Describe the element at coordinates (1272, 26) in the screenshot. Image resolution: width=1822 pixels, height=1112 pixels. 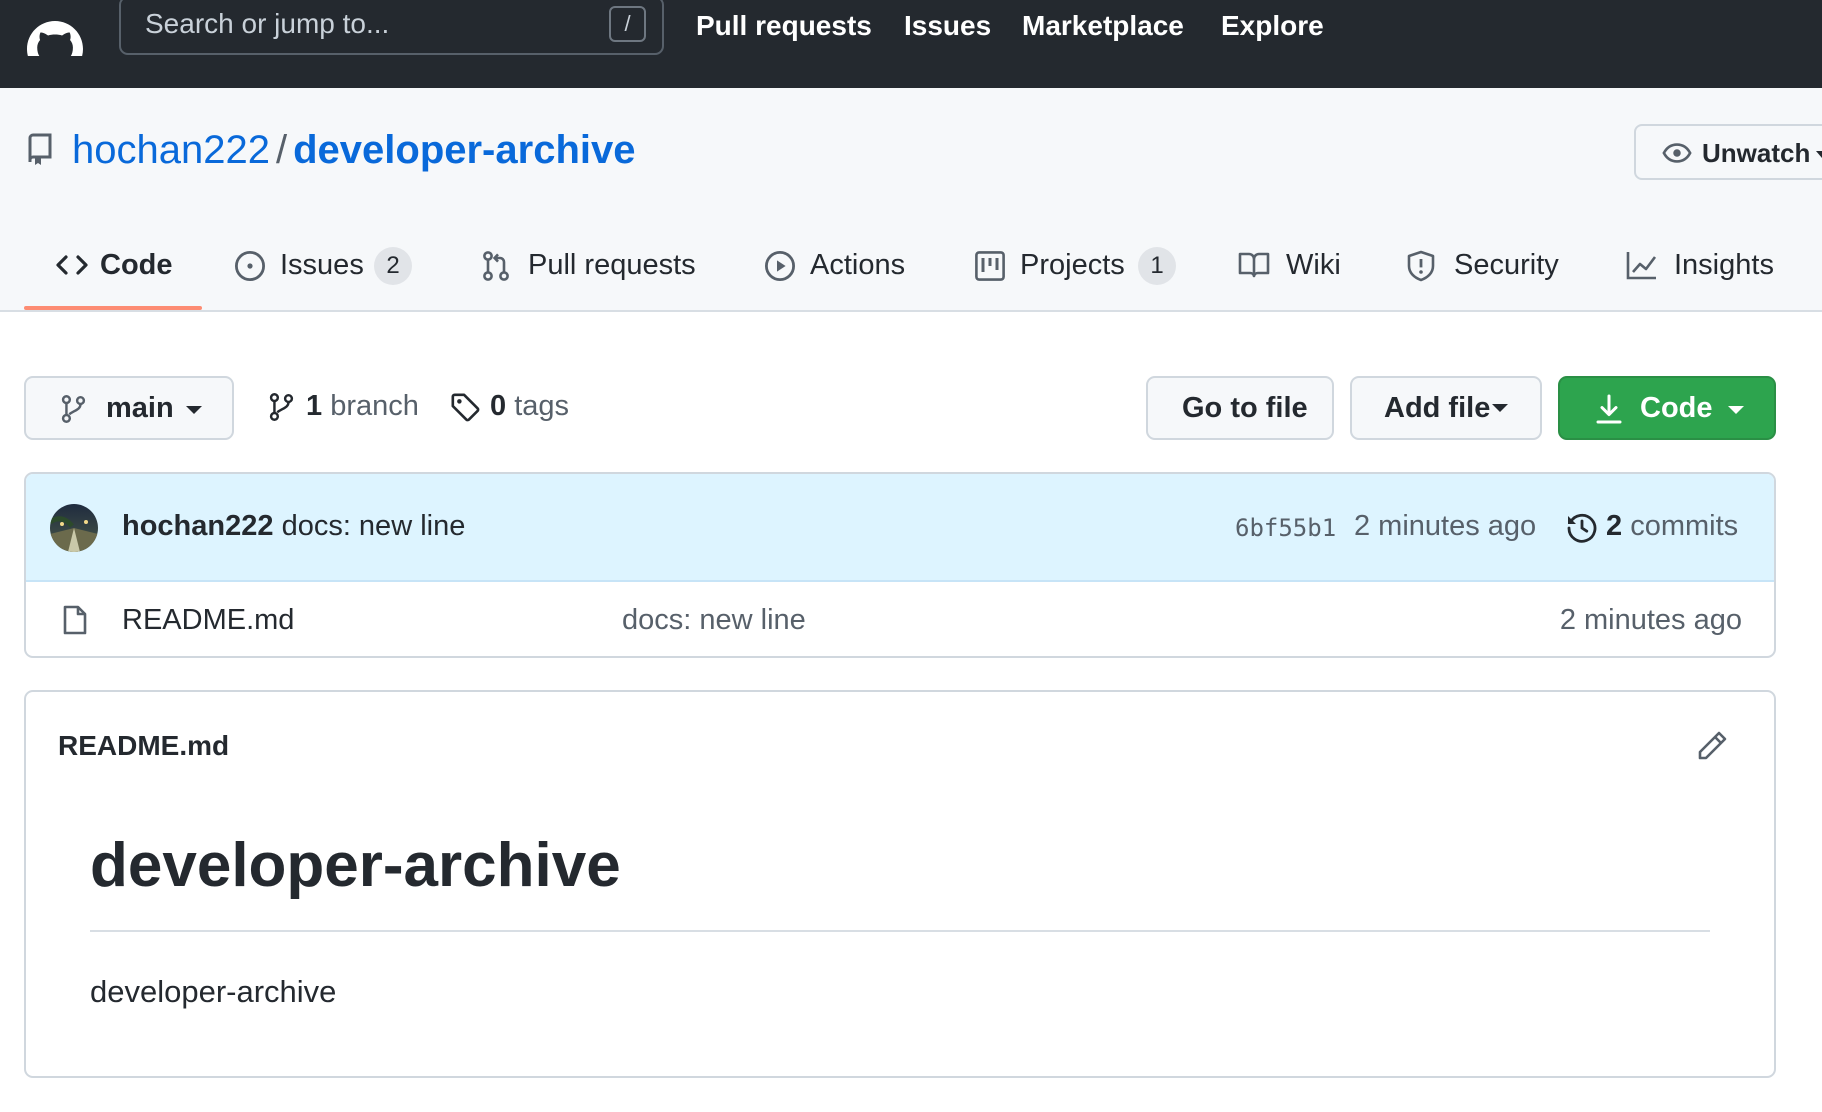
I see `nav-explore: Explore` at that location.